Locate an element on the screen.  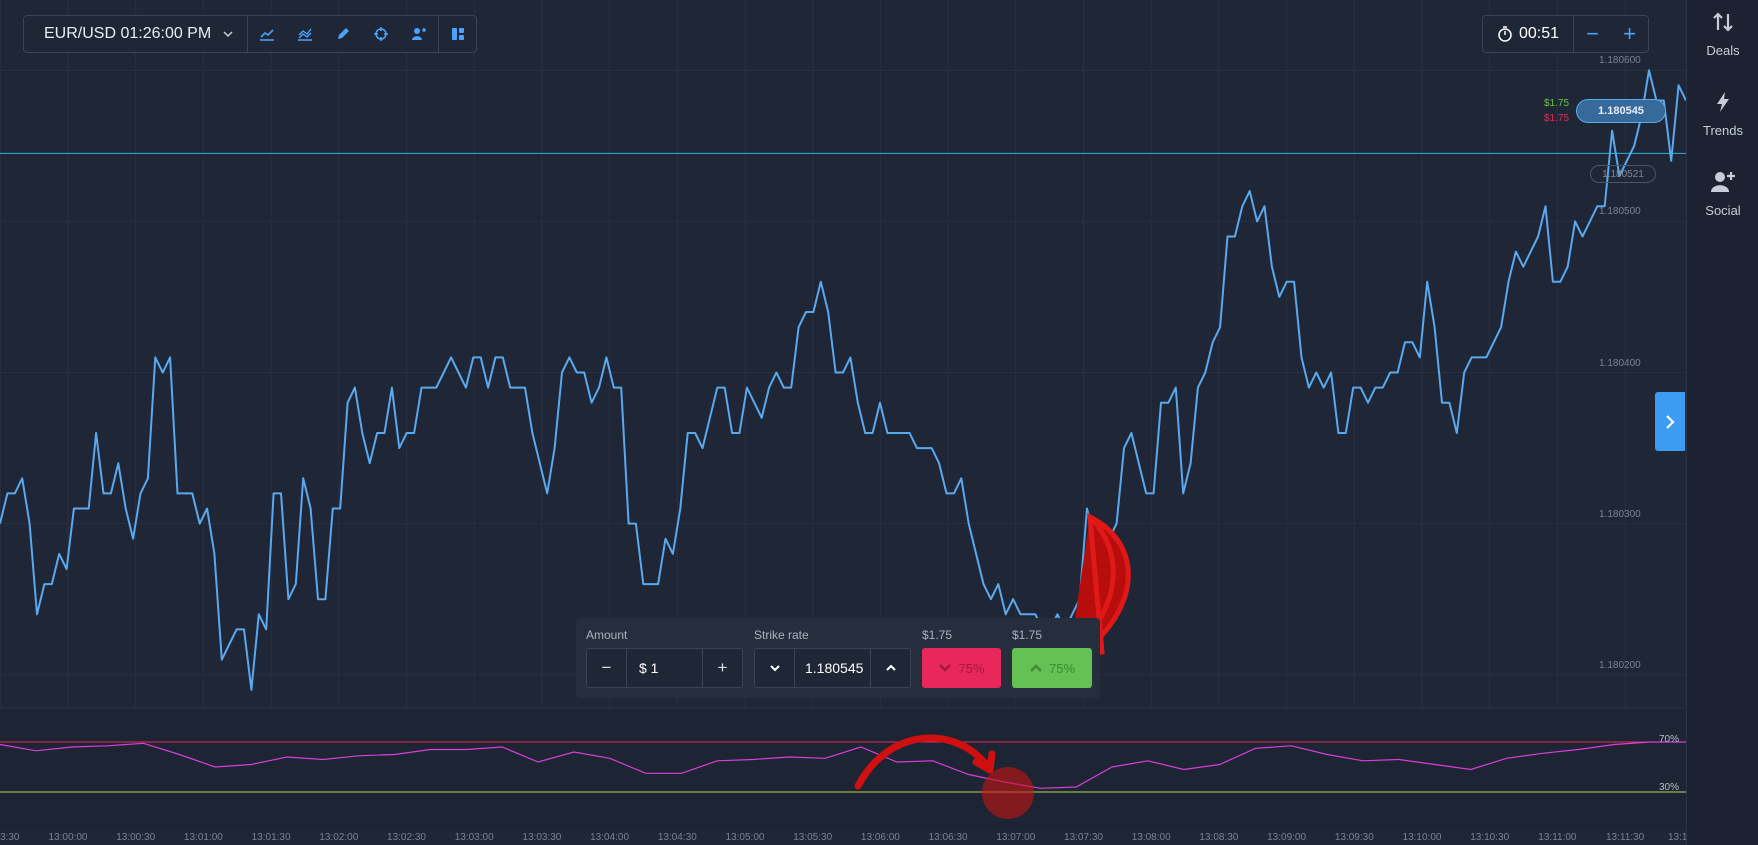
indicators-icon is located at coordinates (305, 34).